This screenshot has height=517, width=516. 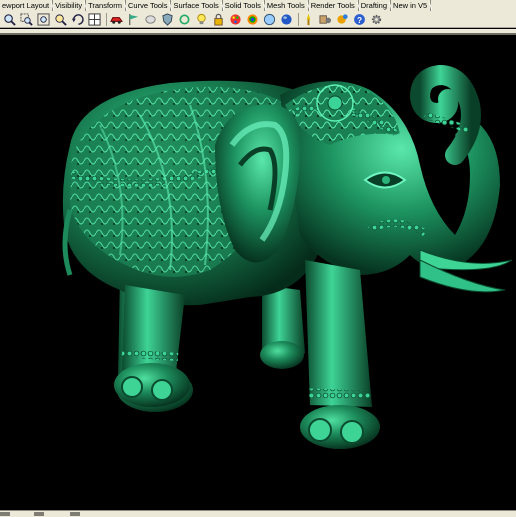 I want to click on tab-mesh-tools: Mesh Tools, so click(x=287, y=5).